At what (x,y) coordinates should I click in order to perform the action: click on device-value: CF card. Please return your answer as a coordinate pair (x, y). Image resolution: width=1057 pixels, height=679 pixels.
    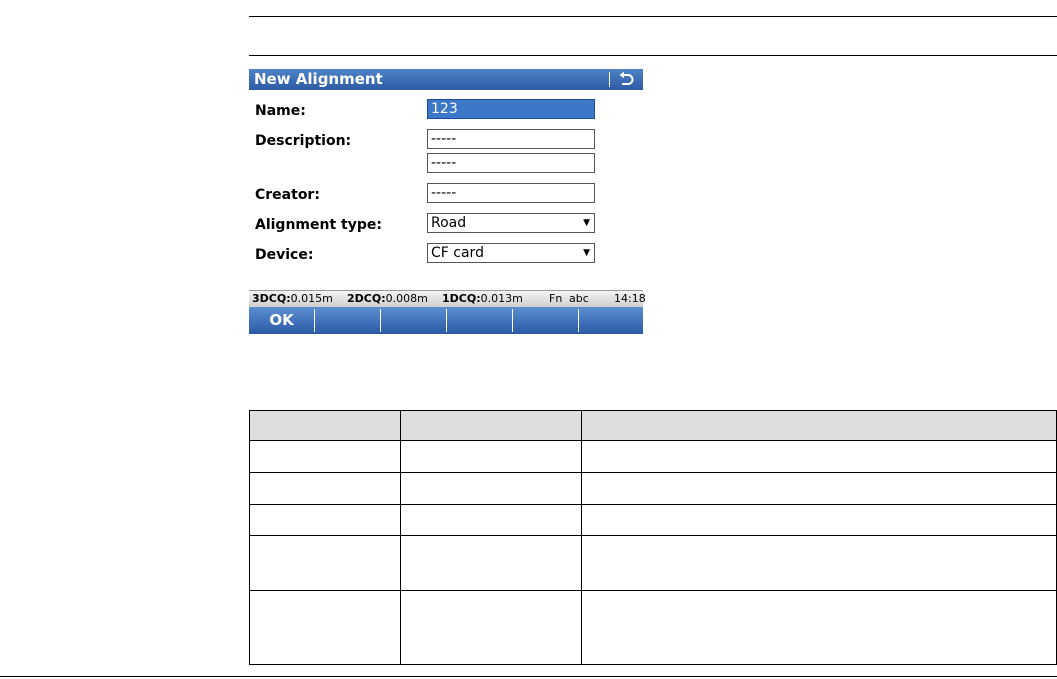
    Looking at the image, I should click on (457, 253).